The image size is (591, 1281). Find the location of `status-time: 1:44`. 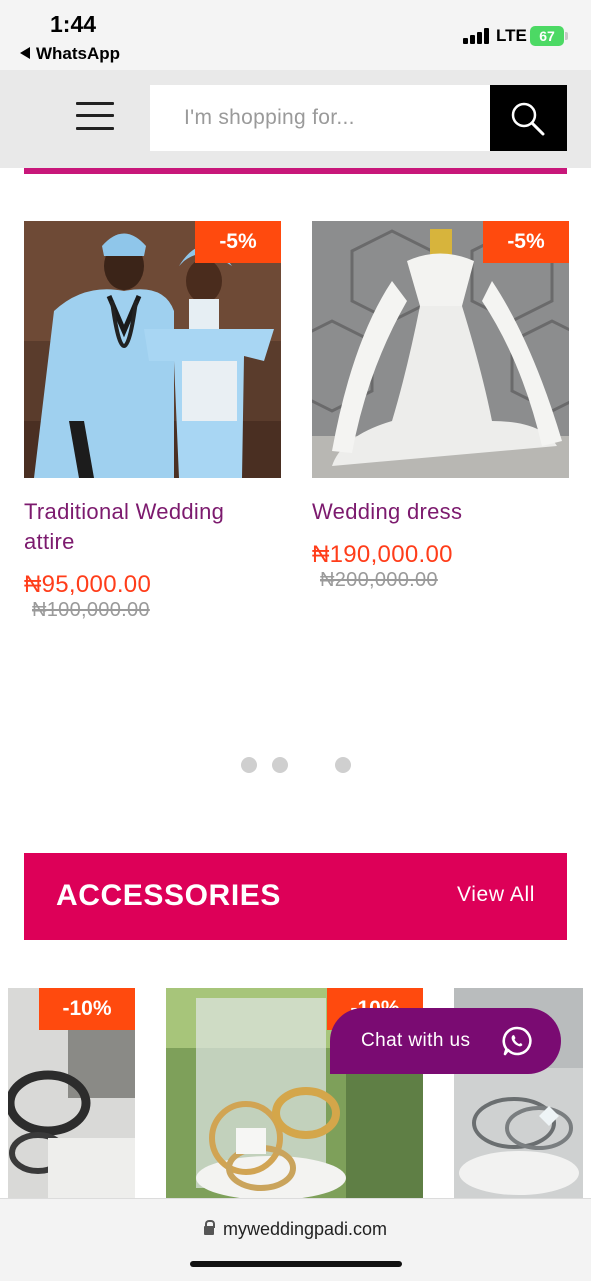

status-time: 1:44 is located at coordinates (73, 24).